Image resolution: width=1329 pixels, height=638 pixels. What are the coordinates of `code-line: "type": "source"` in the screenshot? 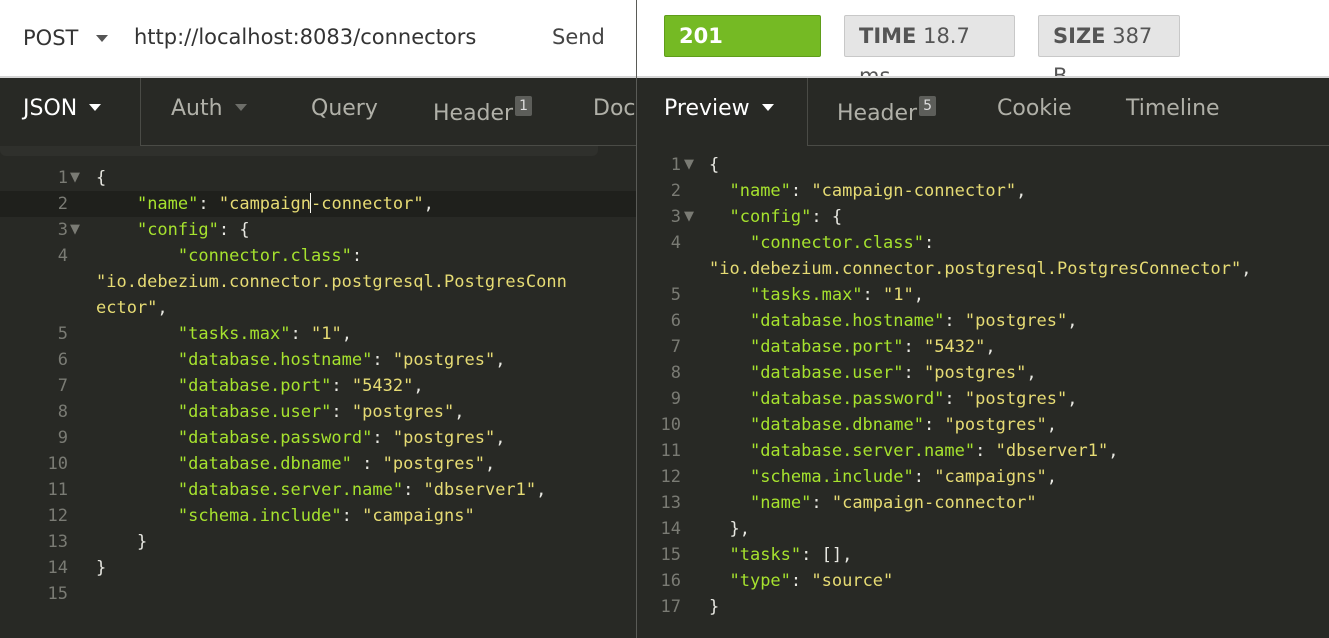 It's located at (801, 581).